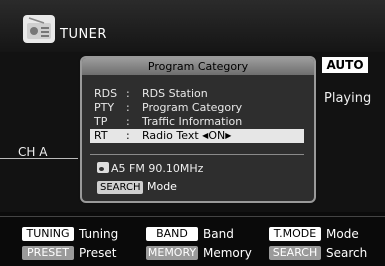 This screenshot has width=385, height=266. I want to click on memory-key: MEMORY, so click(172, 253).